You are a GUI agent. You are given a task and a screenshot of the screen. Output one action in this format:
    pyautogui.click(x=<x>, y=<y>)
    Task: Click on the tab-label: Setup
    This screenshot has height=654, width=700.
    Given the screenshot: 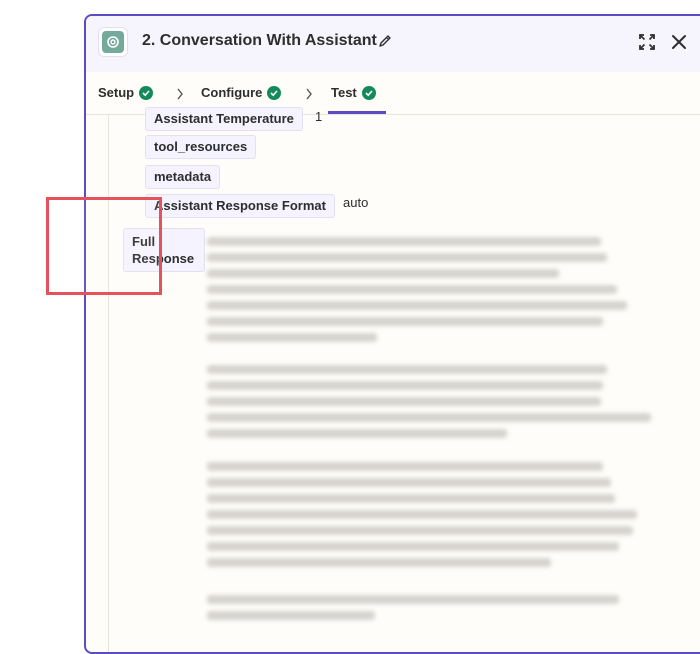 What is the action you would take?
    pyautogui.click(x=116, y=92)
    